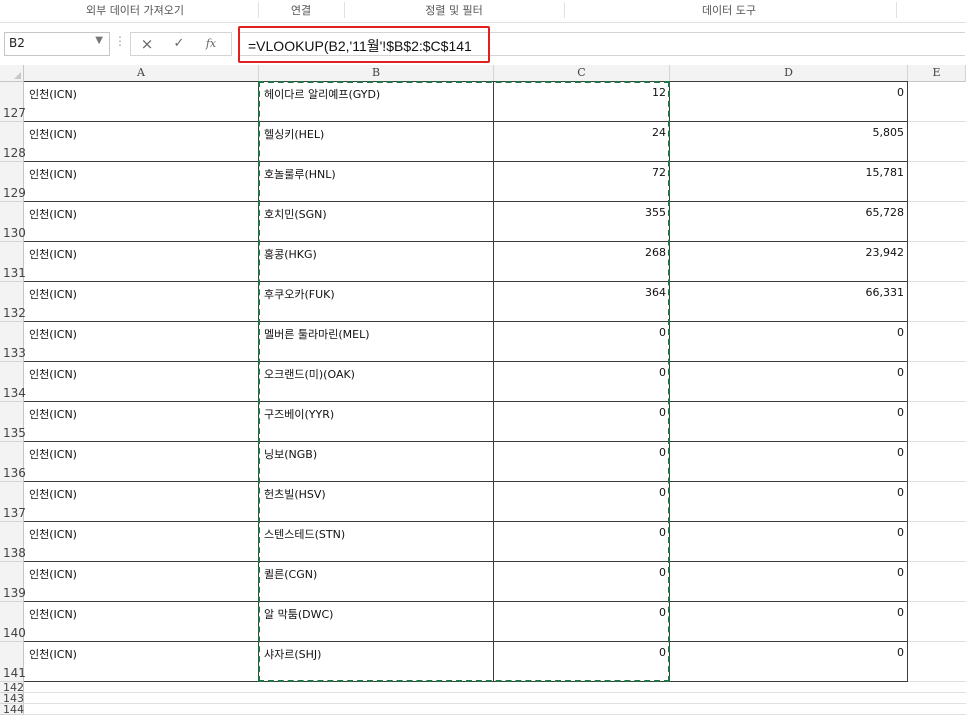  I want to click on column-header-a: A, so click(141, 73).